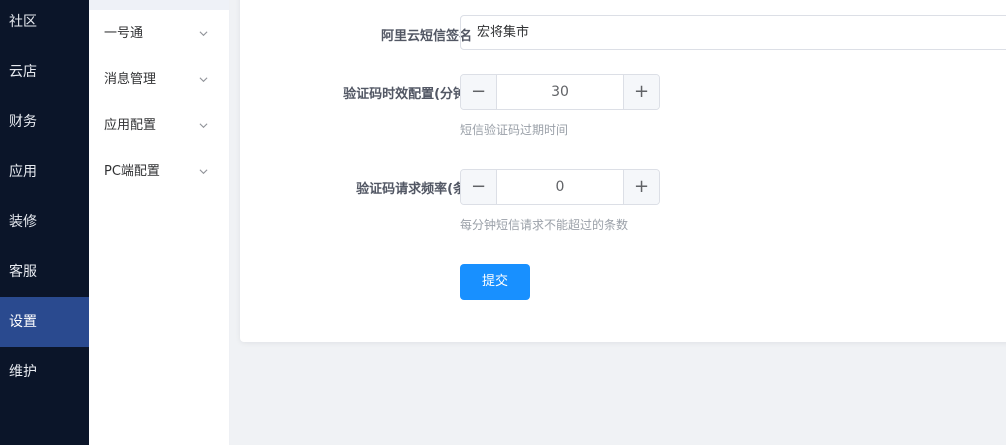  I want to click on nav-item-label: 社区, so click(23, 22).